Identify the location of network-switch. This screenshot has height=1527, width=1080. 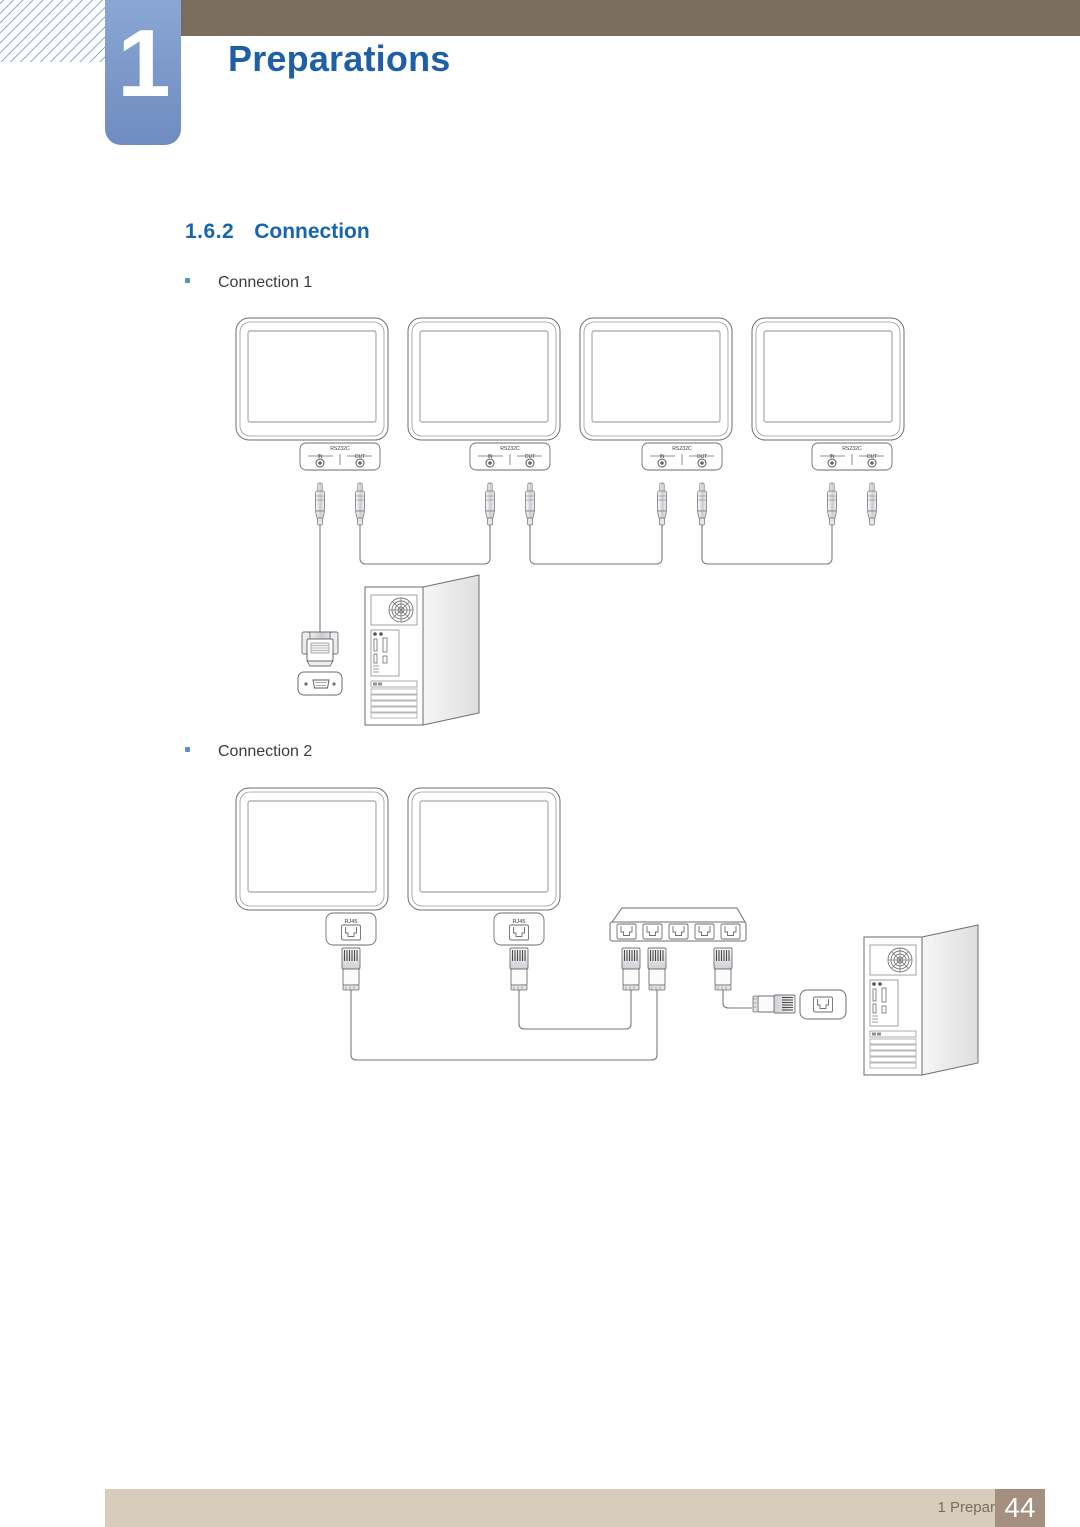
(678, 924).